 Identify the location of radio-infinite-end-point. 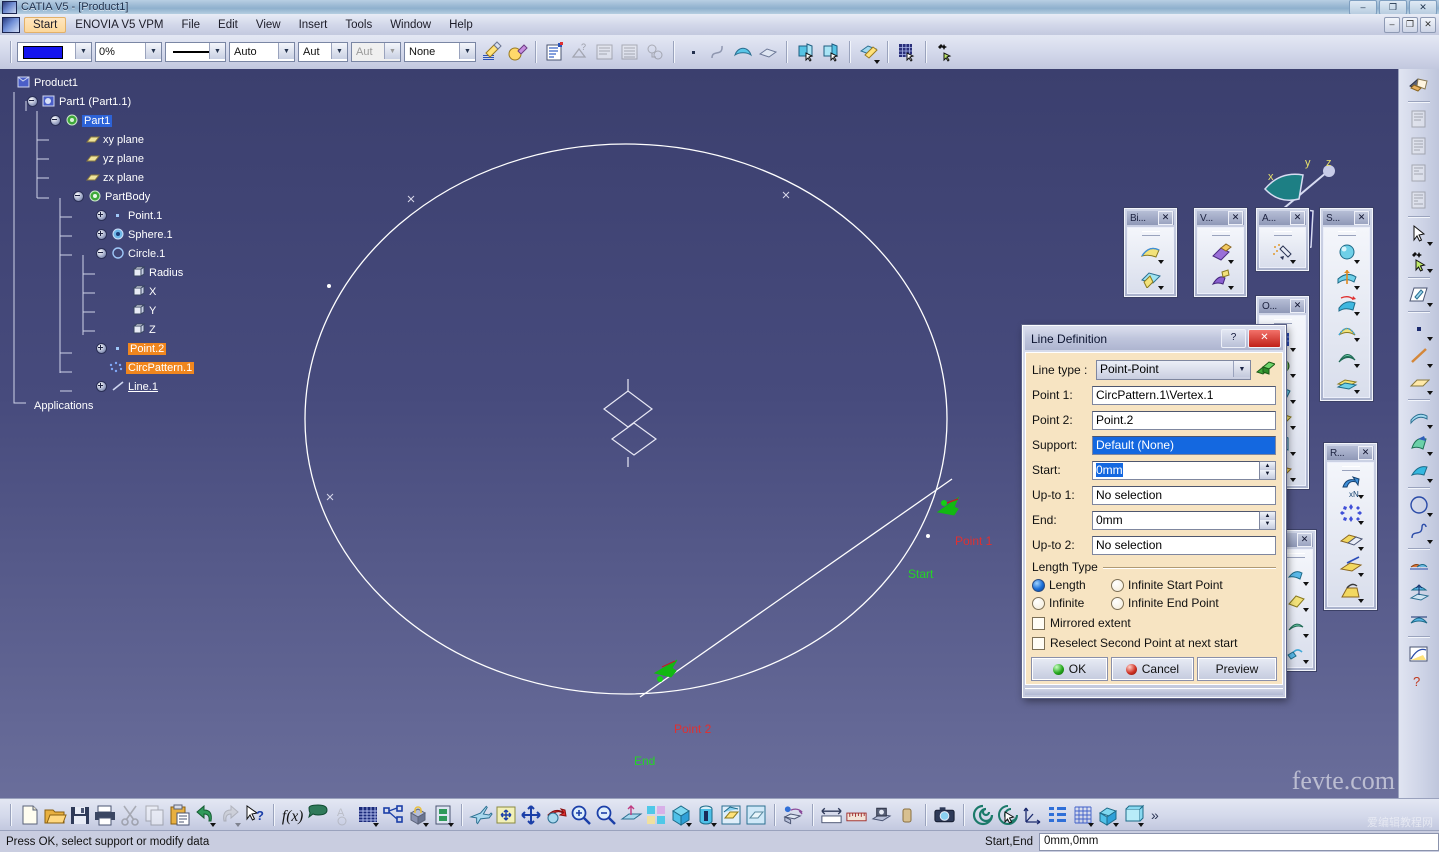
(1117, 603).